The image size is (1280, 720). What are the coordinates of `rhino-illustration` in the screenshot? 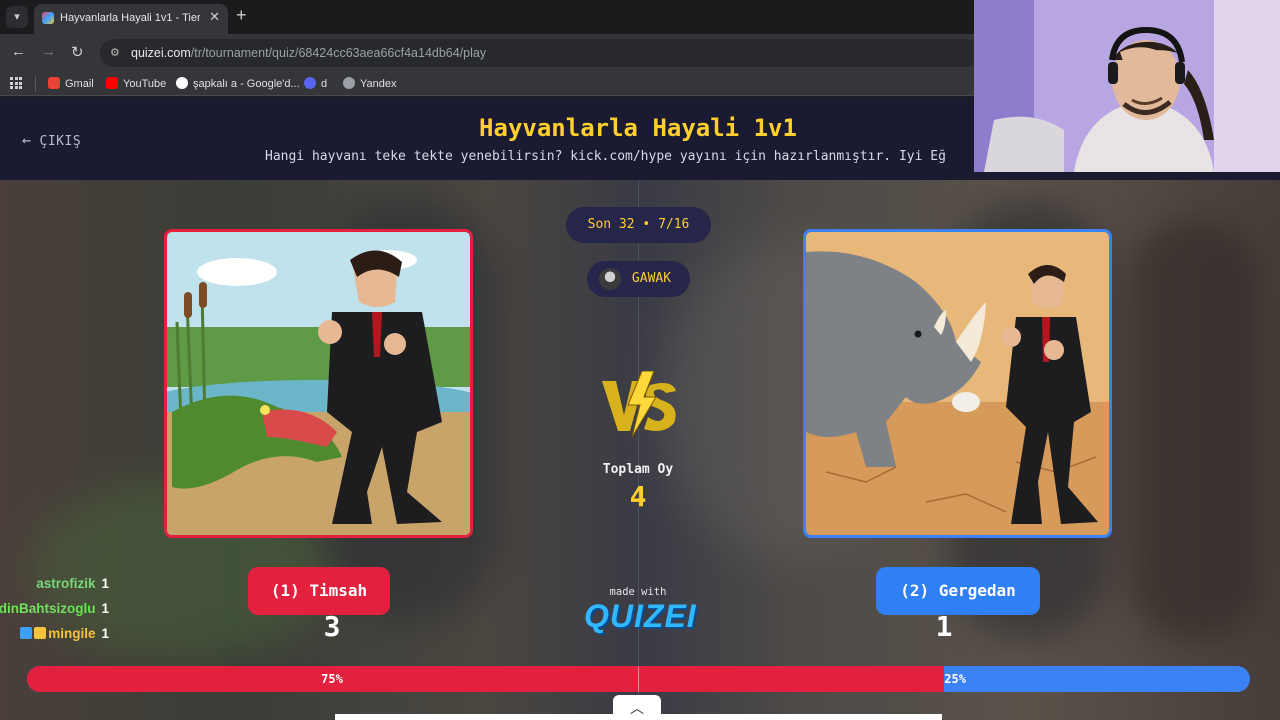 It's located at (957, 383).